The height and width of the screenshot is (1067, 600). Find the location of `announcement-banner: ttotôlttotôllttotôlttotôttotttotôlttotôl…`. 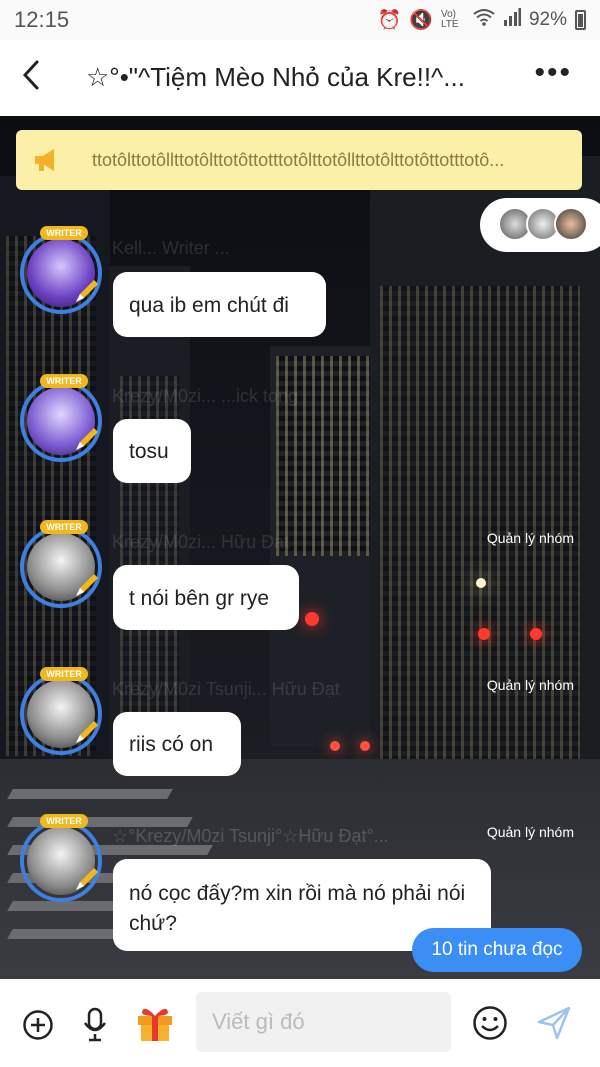

announcement-banner: ttotôlttotôllttotôlttotôttotttotôlttotôl… is located at coordinates (299, 160).